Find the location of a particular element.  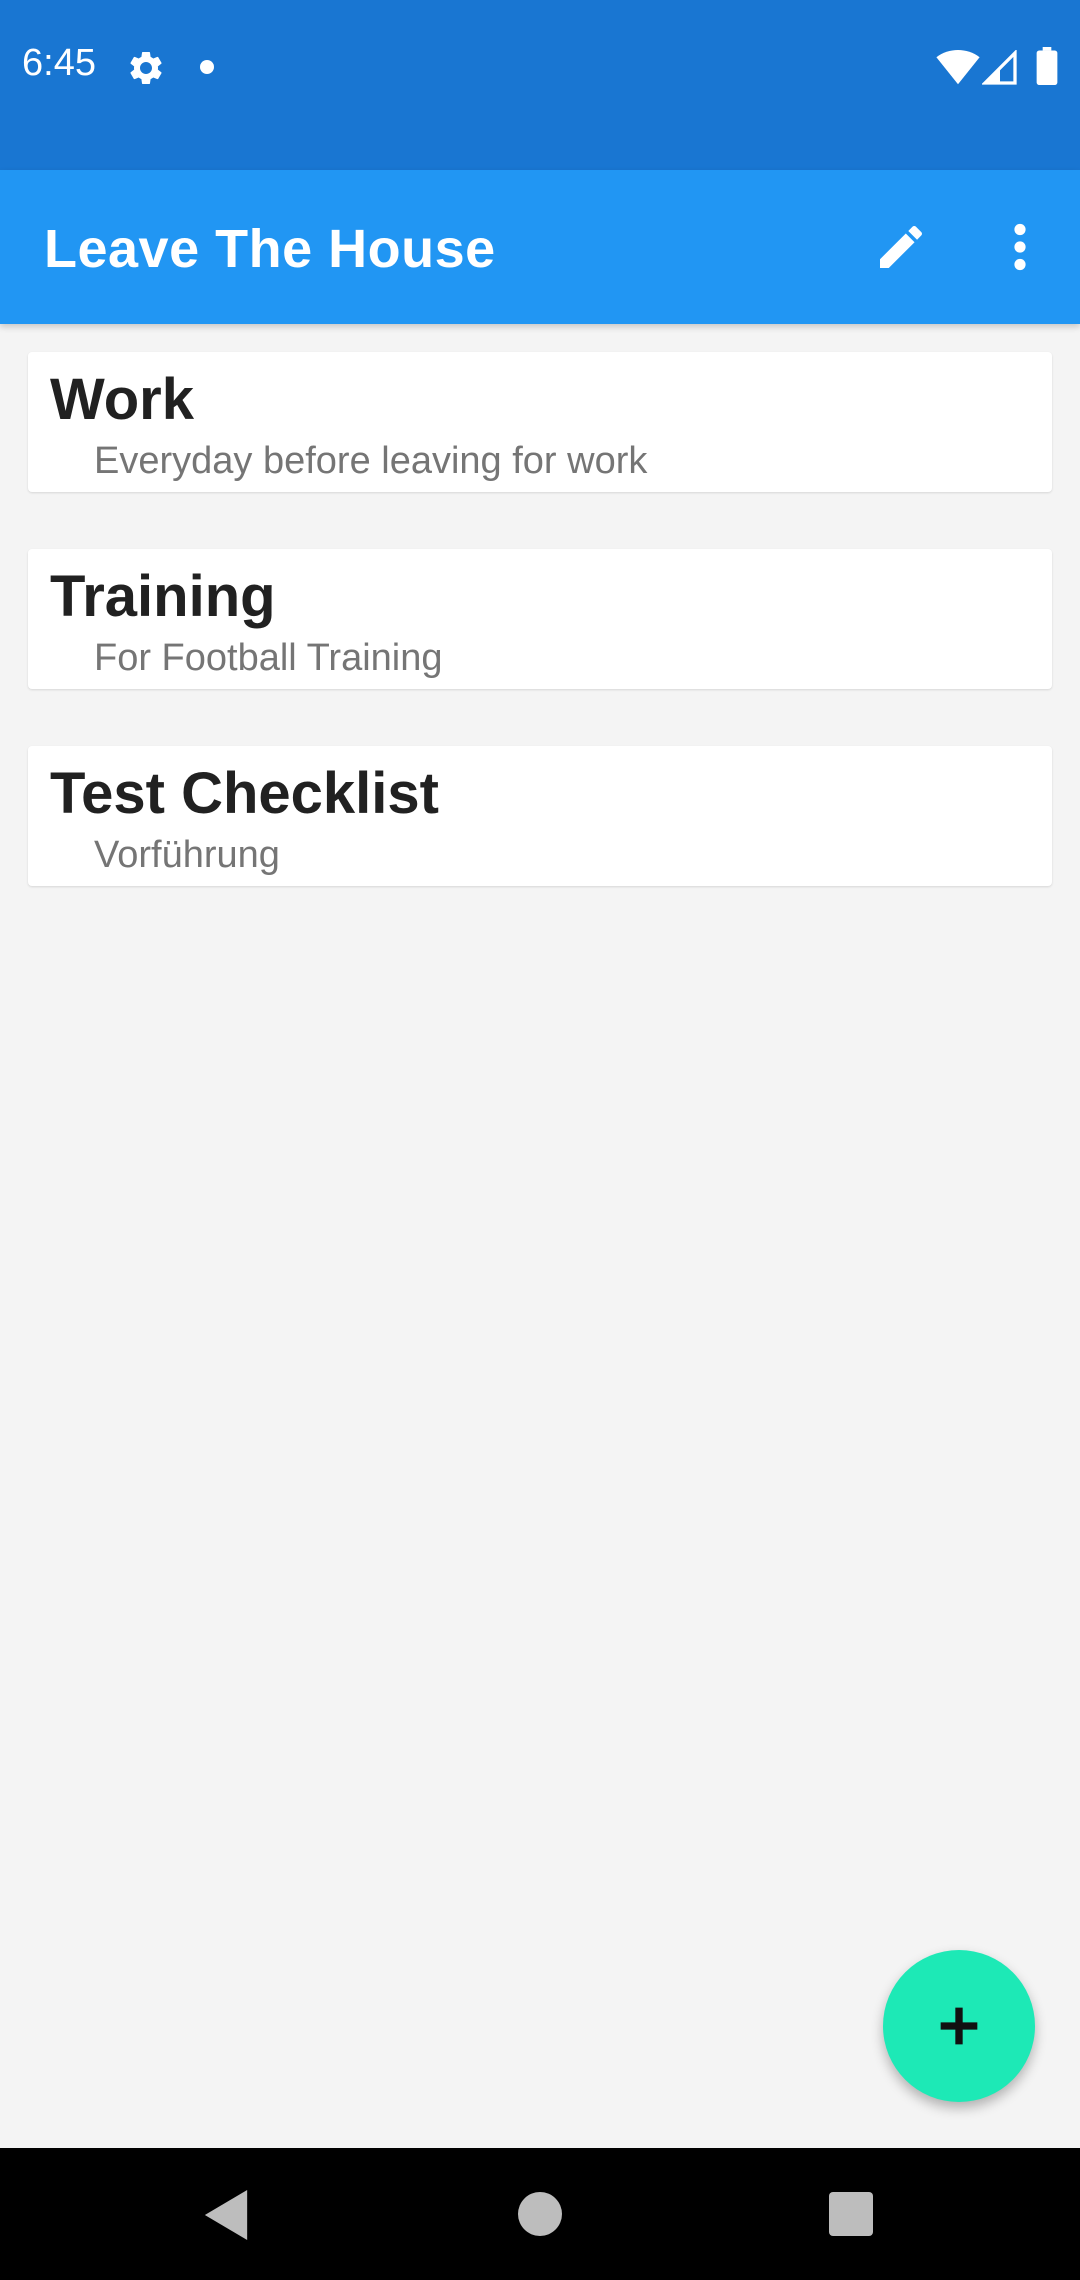

more-options-button is located at coordinates (1020, 247).